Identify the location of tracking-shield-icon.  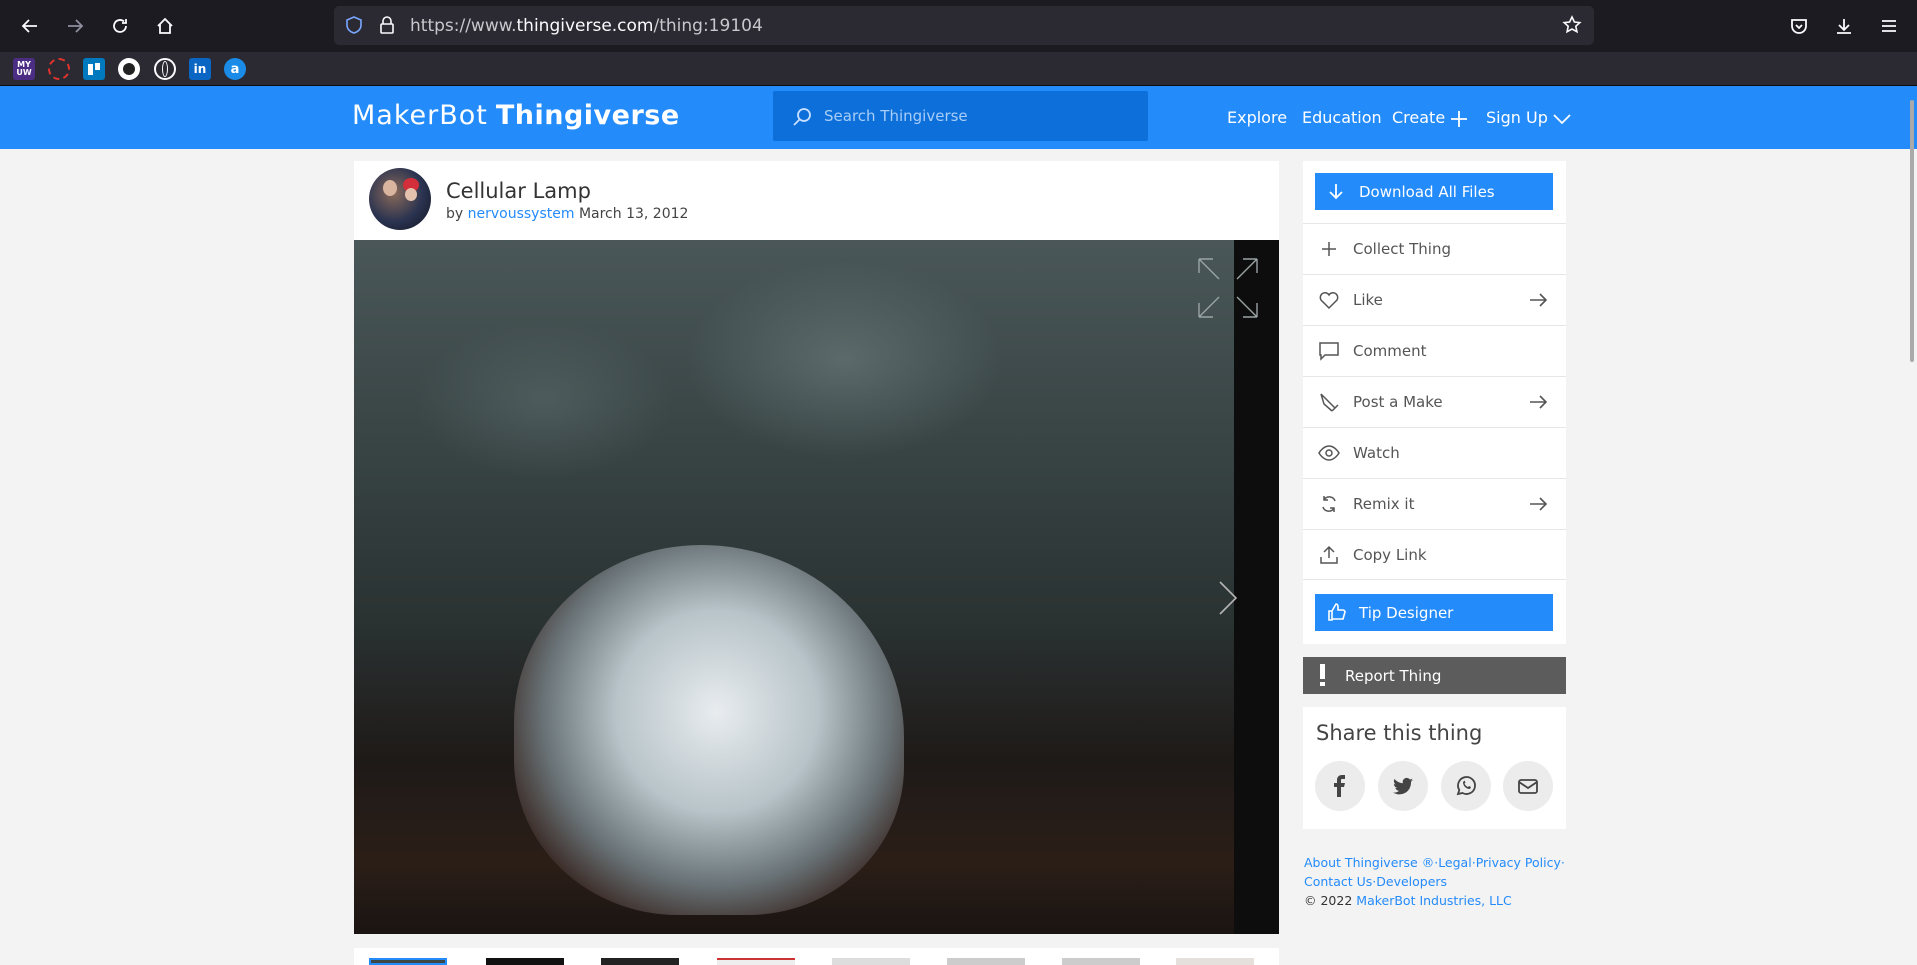
(354, 25).